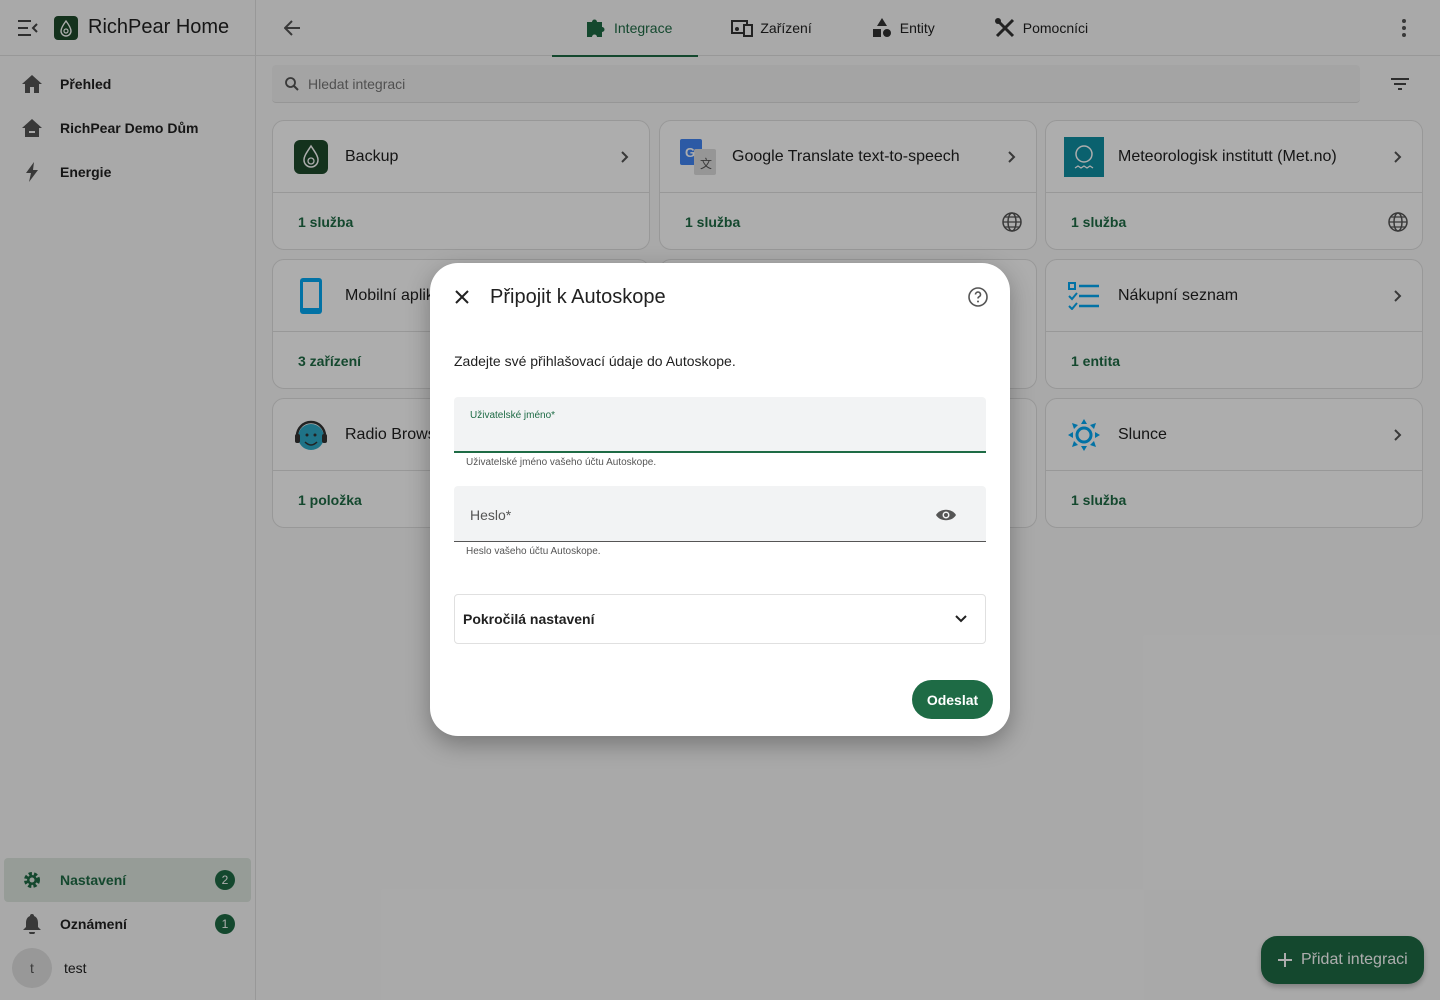  Describe the element at coordinates (952, 699) in the screenshot. I see `submit-button: Odeslat` at that location.